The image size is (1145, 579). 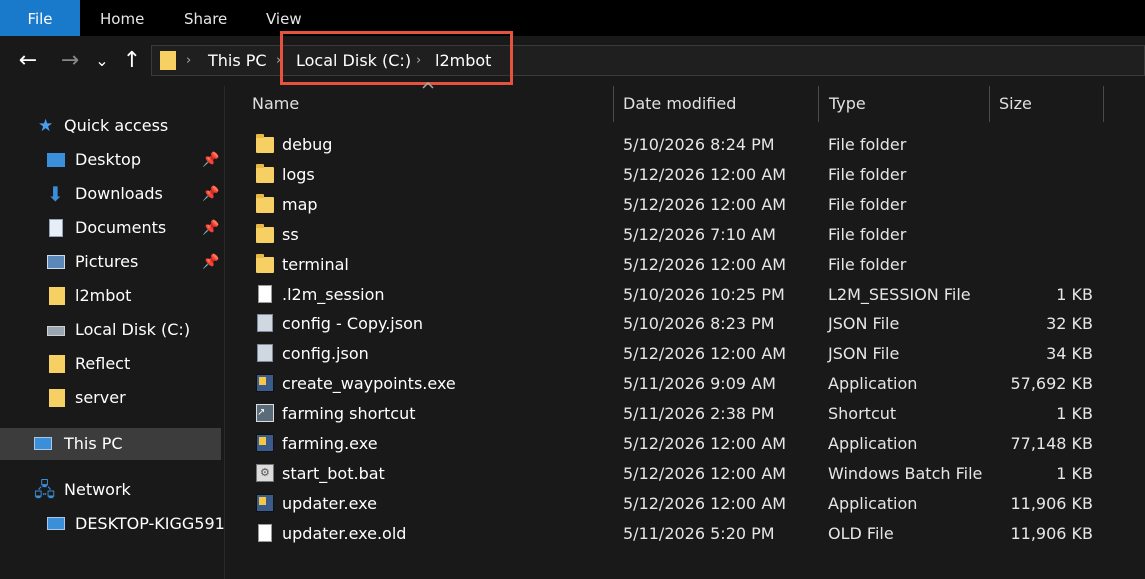 I want to click on file-date-modified: 5/11/2026 2:38 PM, so click(x=699, y=414).